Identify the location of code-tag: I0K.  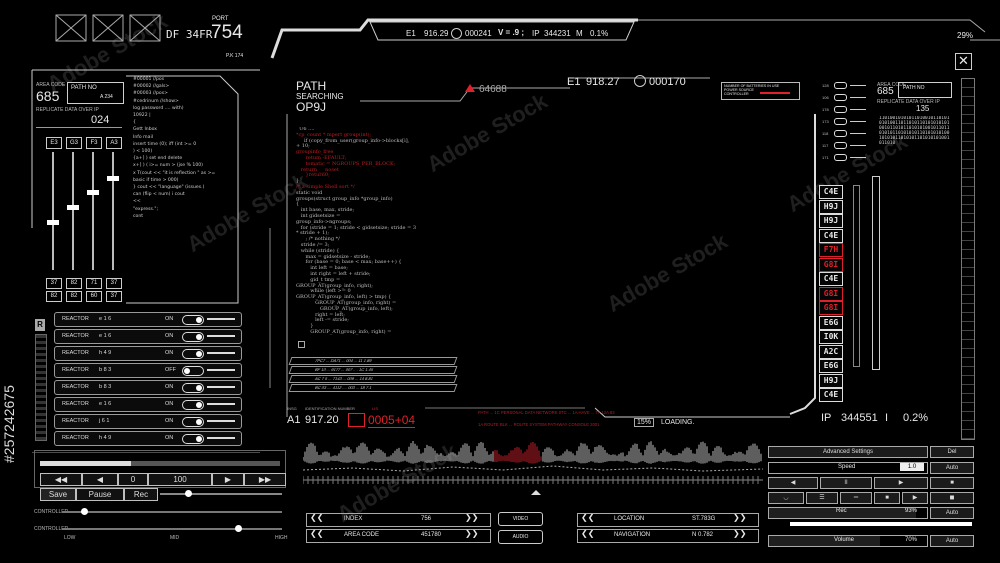
(831, 337).